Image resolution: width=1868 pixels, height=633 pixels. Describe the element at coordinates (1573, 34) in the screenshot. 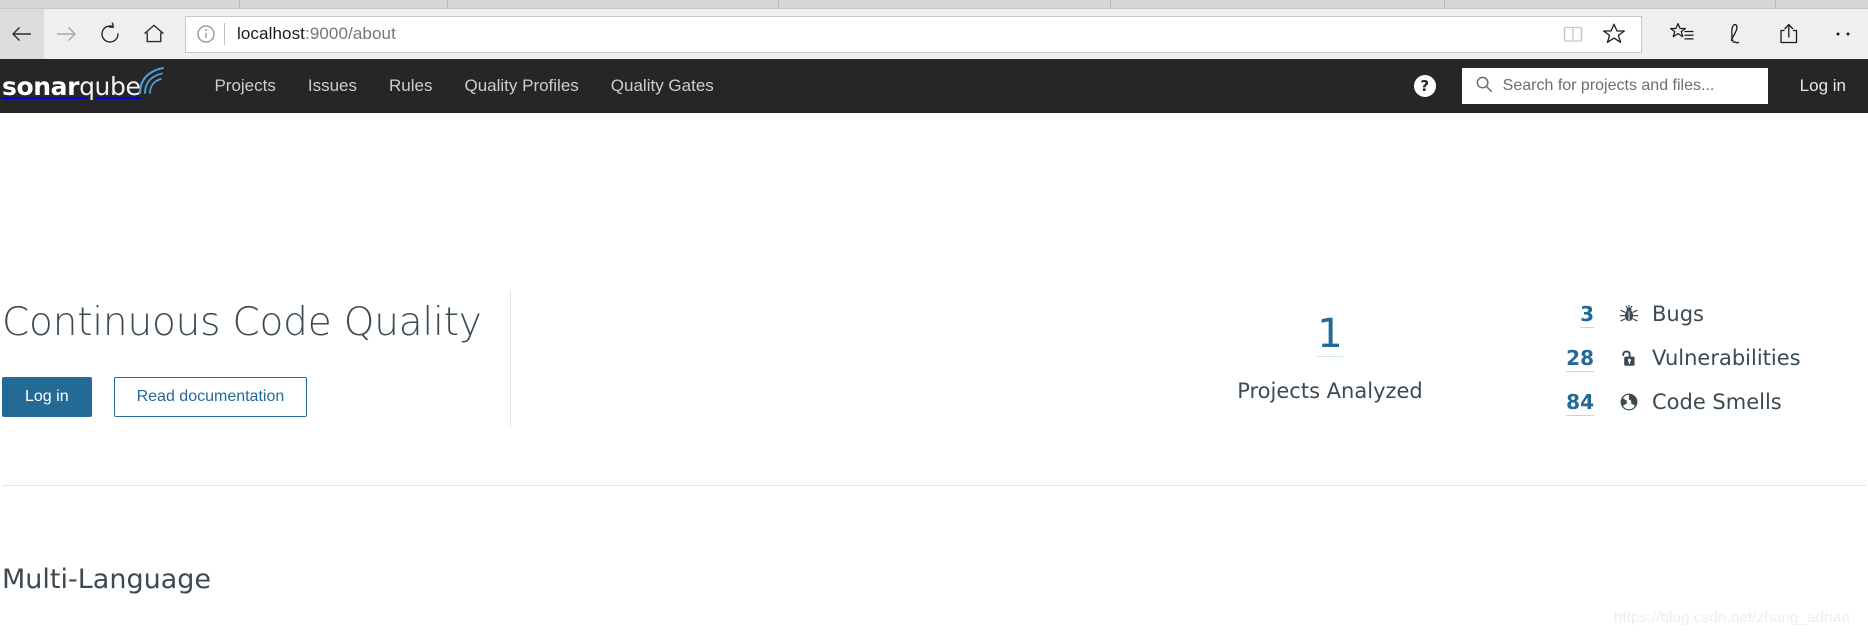

I see `reading-view-icon` at that location.